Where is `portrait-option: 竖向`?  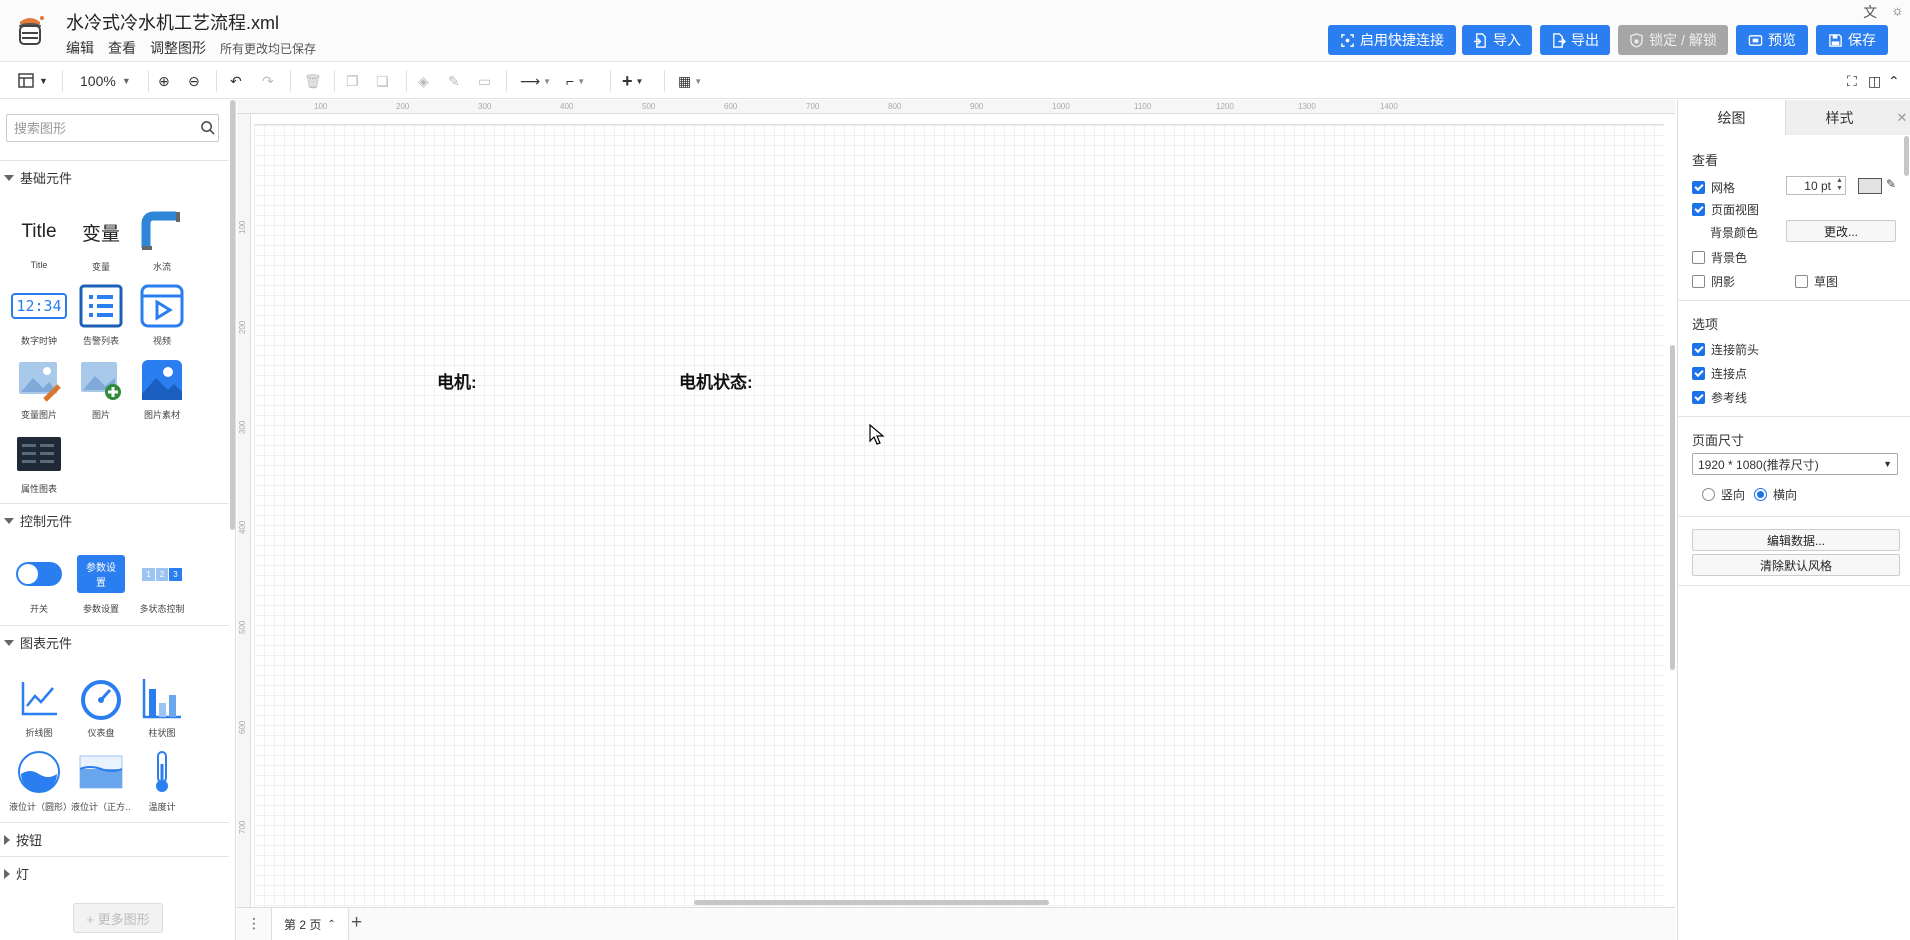 portrait-option: 竖向 is located at coordinates (1723, 494).